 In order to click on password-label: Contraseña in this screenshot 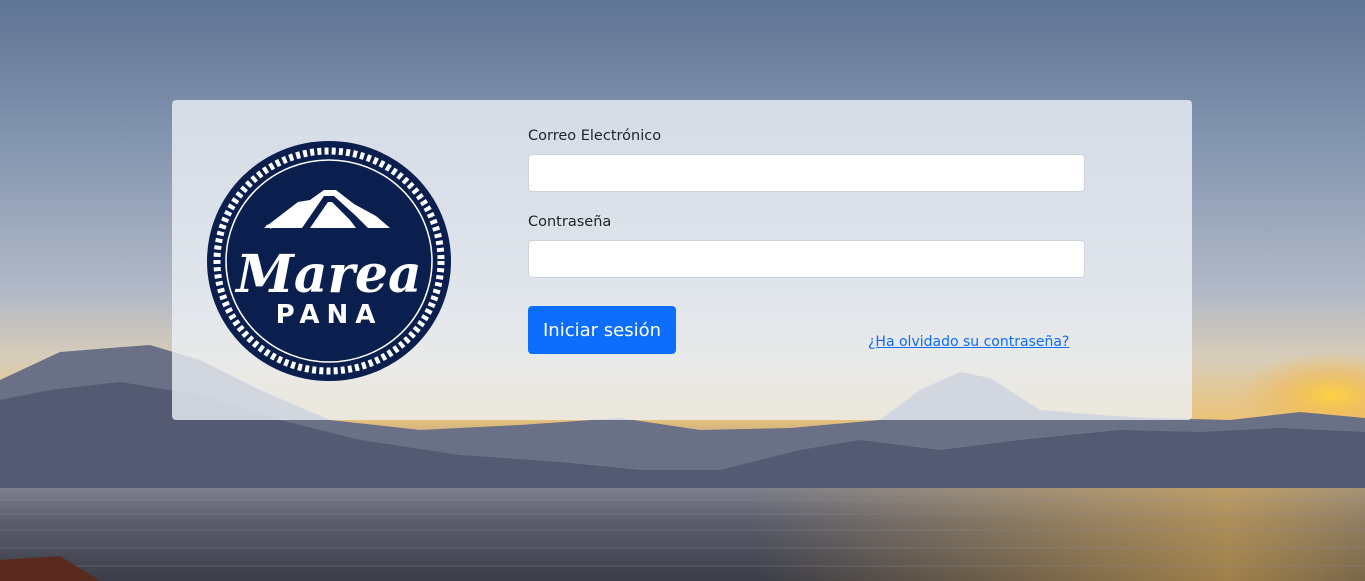, I will do `click(570, 222)`.